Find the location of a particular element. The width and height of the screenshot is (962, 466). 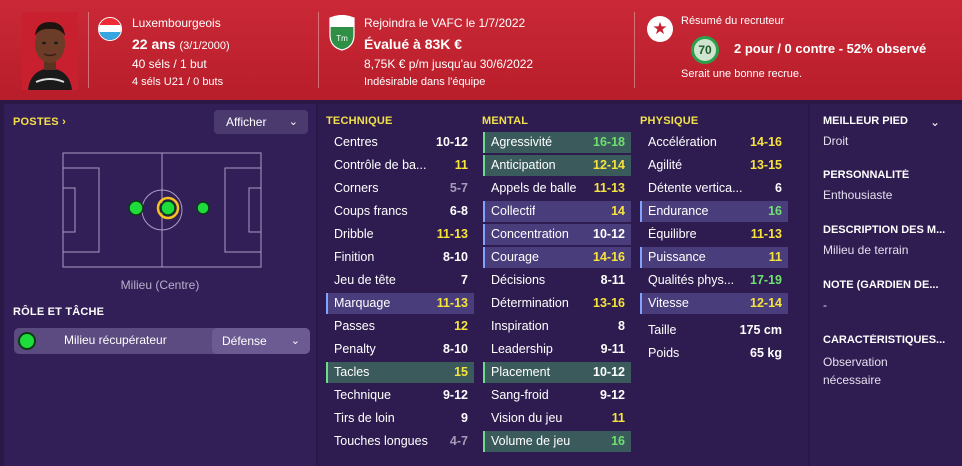

player-age: 22 ans (3/1/2000) is located at coordinates (181, 44).